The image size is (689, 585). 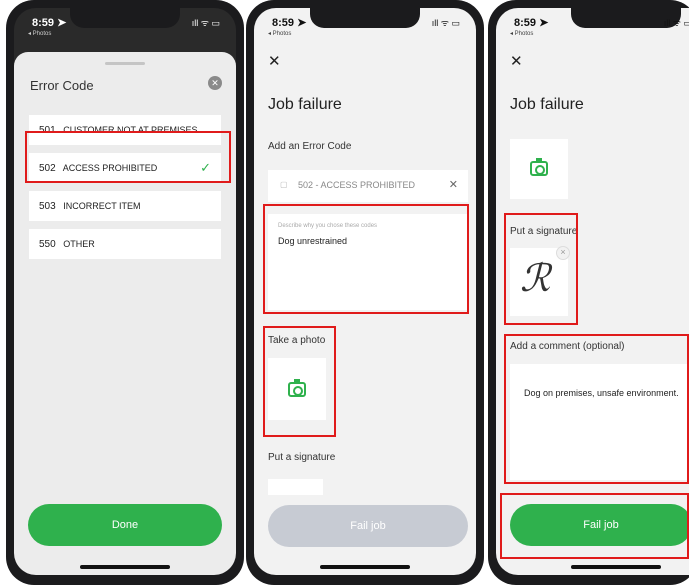 I want to click on highlight-fail-button, so click(x=594, y=526).